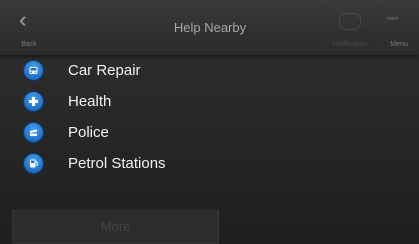  Describe the element at coordinates (104, 70) in the screenshot. I see `item-label: Car Repair` at that location.